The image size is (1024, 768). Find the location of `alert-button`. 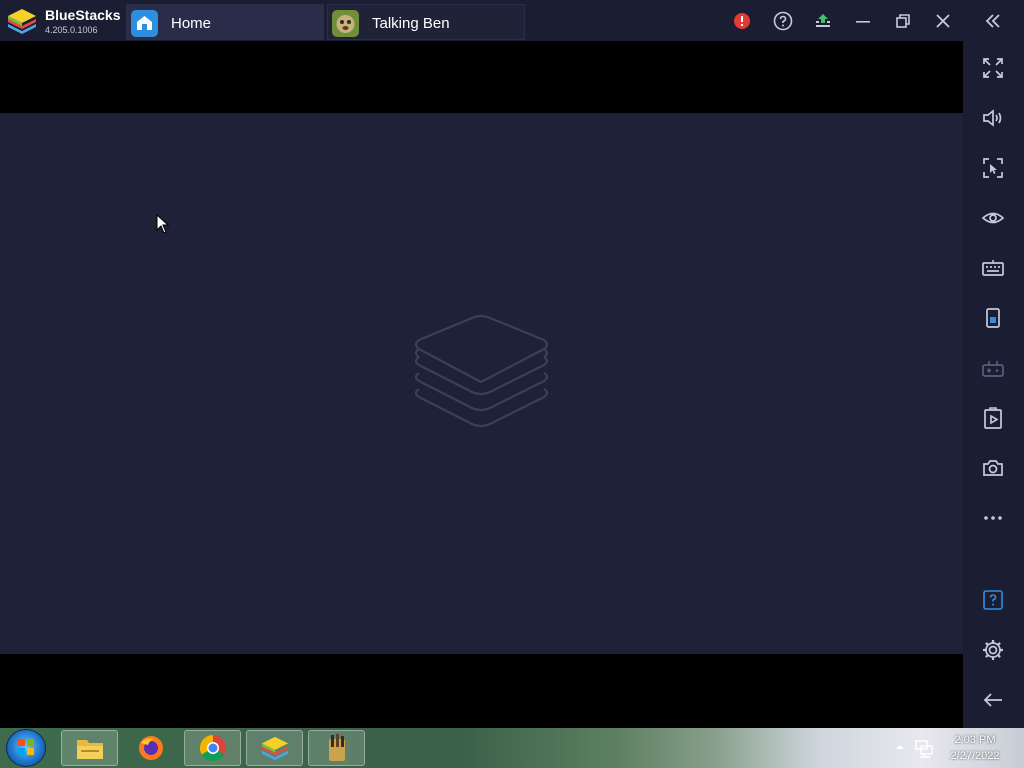

alert-button is located at coordinates (742, 21).